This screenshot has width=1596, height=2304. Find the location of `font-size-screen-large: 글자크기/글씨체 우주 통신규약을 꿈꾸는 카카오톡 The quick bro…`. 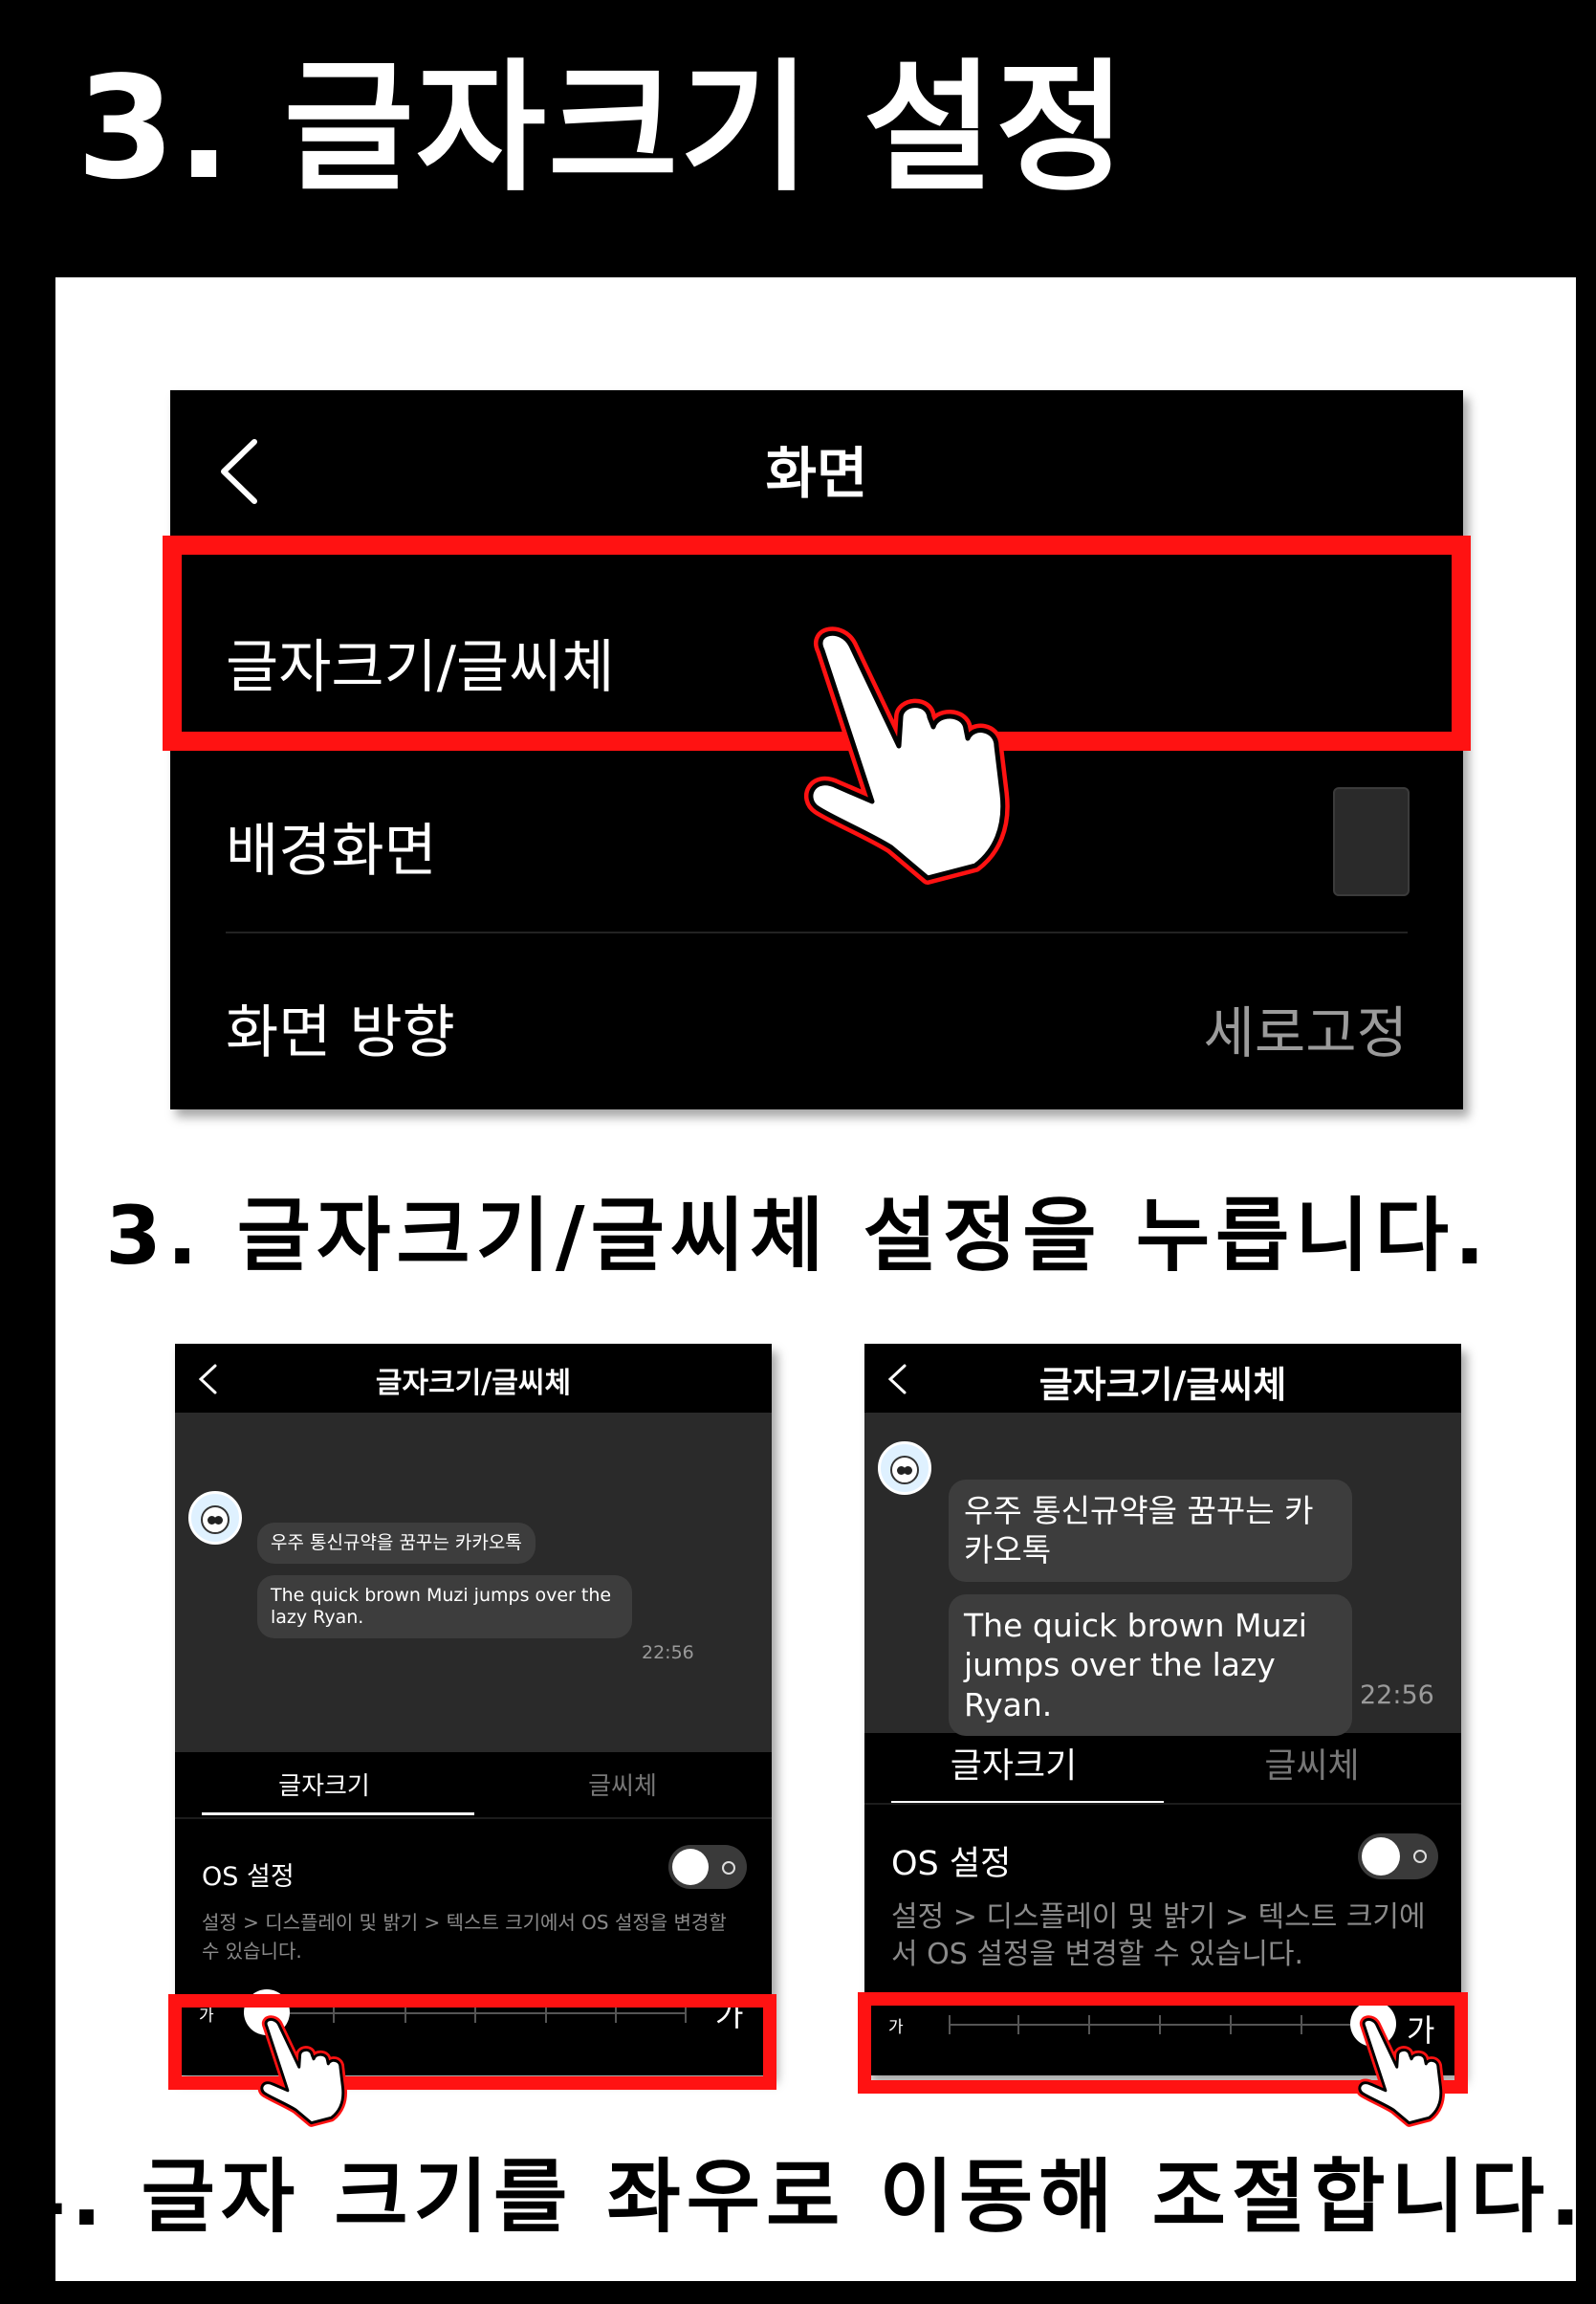

font-size-screen-large: 글자크기/글씨체 우주 통신규약을 꿈꾸는 카카오톡 The quick bro… is located at coordinates (1162, 1710).